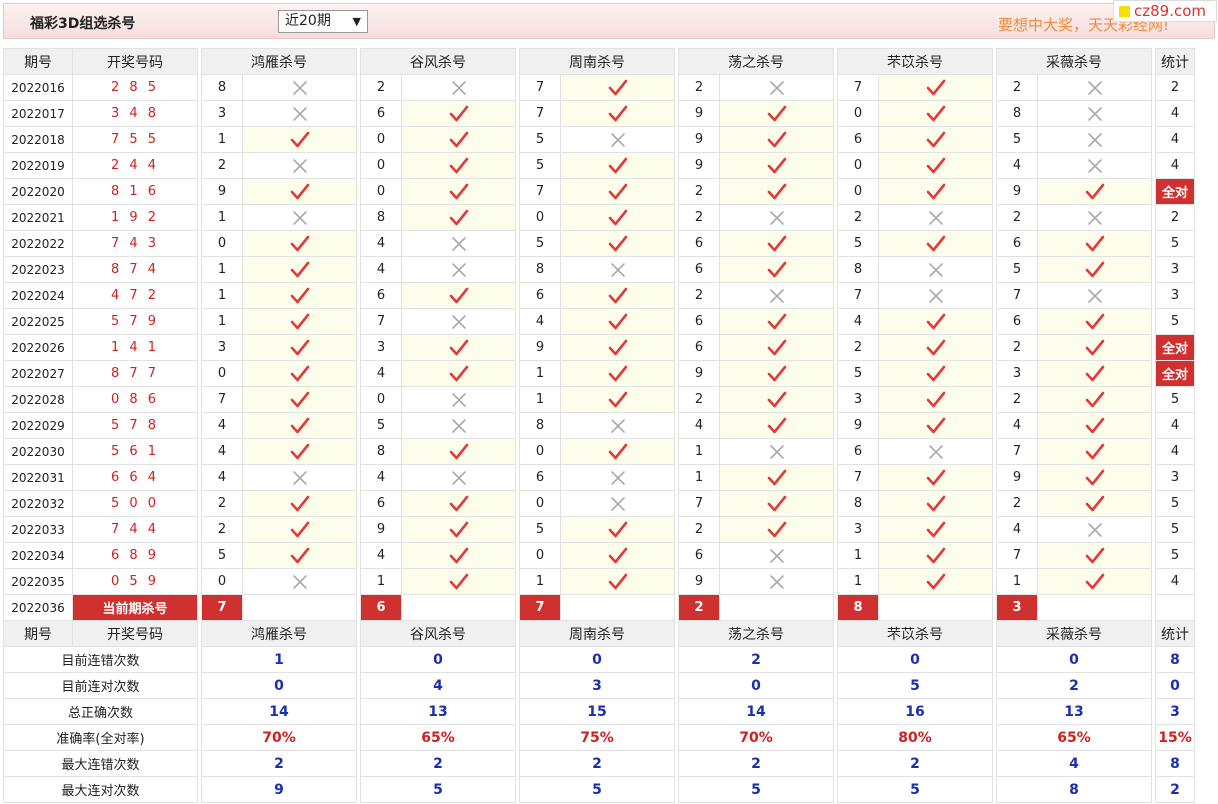  I want to click on table-row: 2022022 7 4 30 4 5 6 5 6 5, so click(599, 243).